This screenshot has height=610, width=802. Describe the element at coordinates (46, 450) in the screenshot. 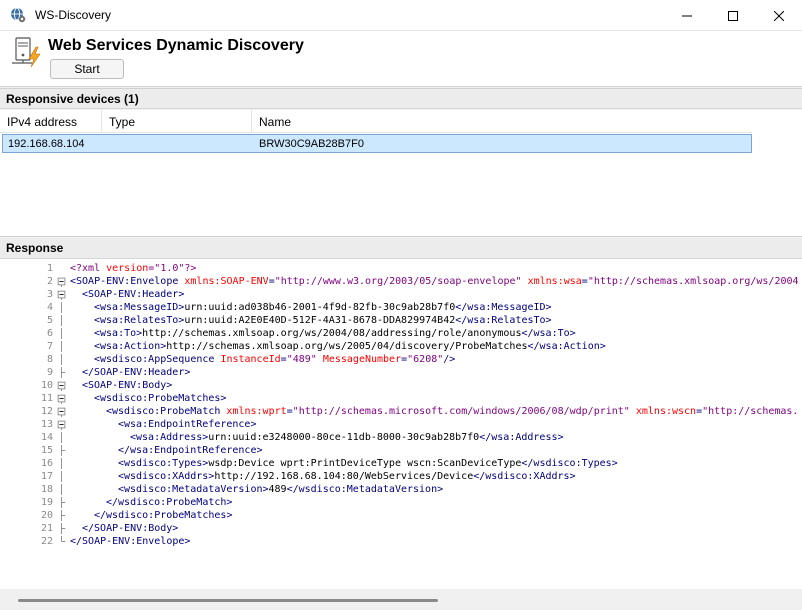

I see `line-number: 15` at that location.